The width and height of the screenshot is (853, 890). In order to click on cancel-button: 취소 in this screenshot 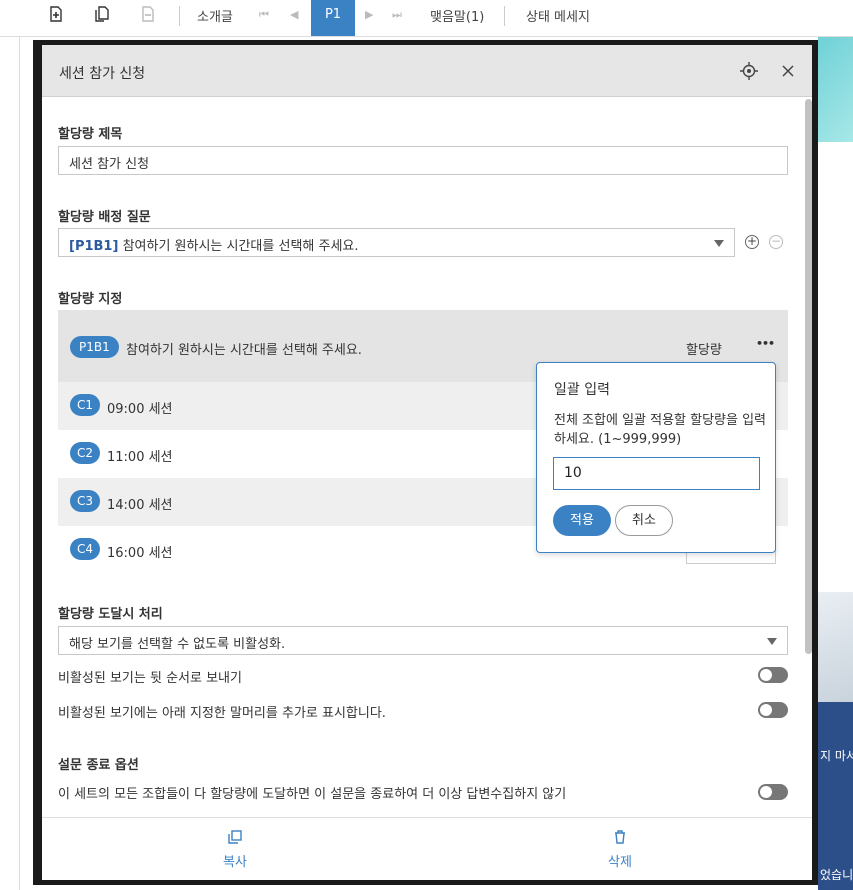, I will do `click(644, 520)`.